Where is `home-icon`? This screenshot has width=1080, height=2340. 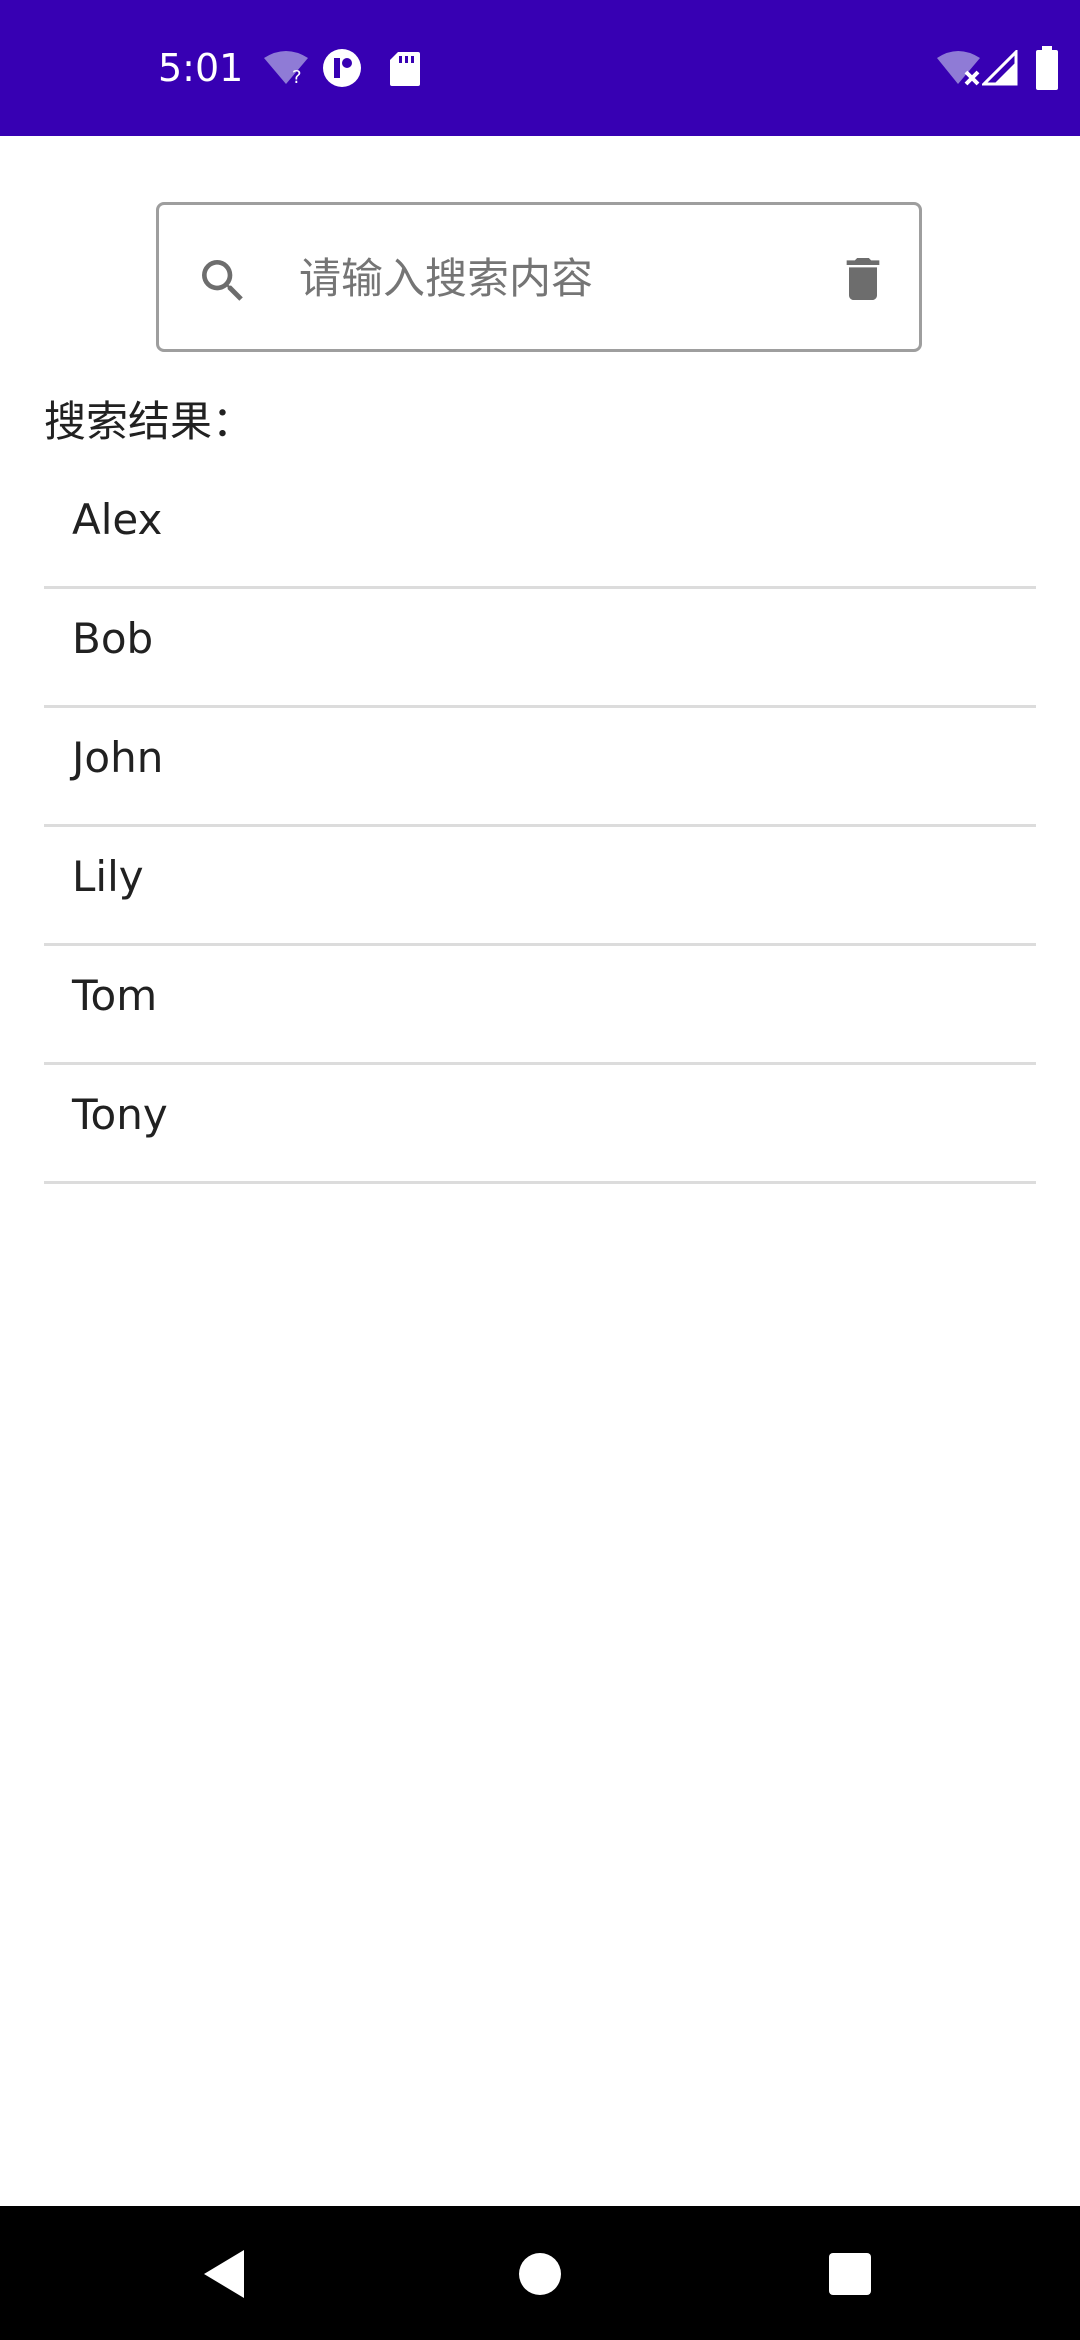
home-icon is located at coordinates (540, 2274).